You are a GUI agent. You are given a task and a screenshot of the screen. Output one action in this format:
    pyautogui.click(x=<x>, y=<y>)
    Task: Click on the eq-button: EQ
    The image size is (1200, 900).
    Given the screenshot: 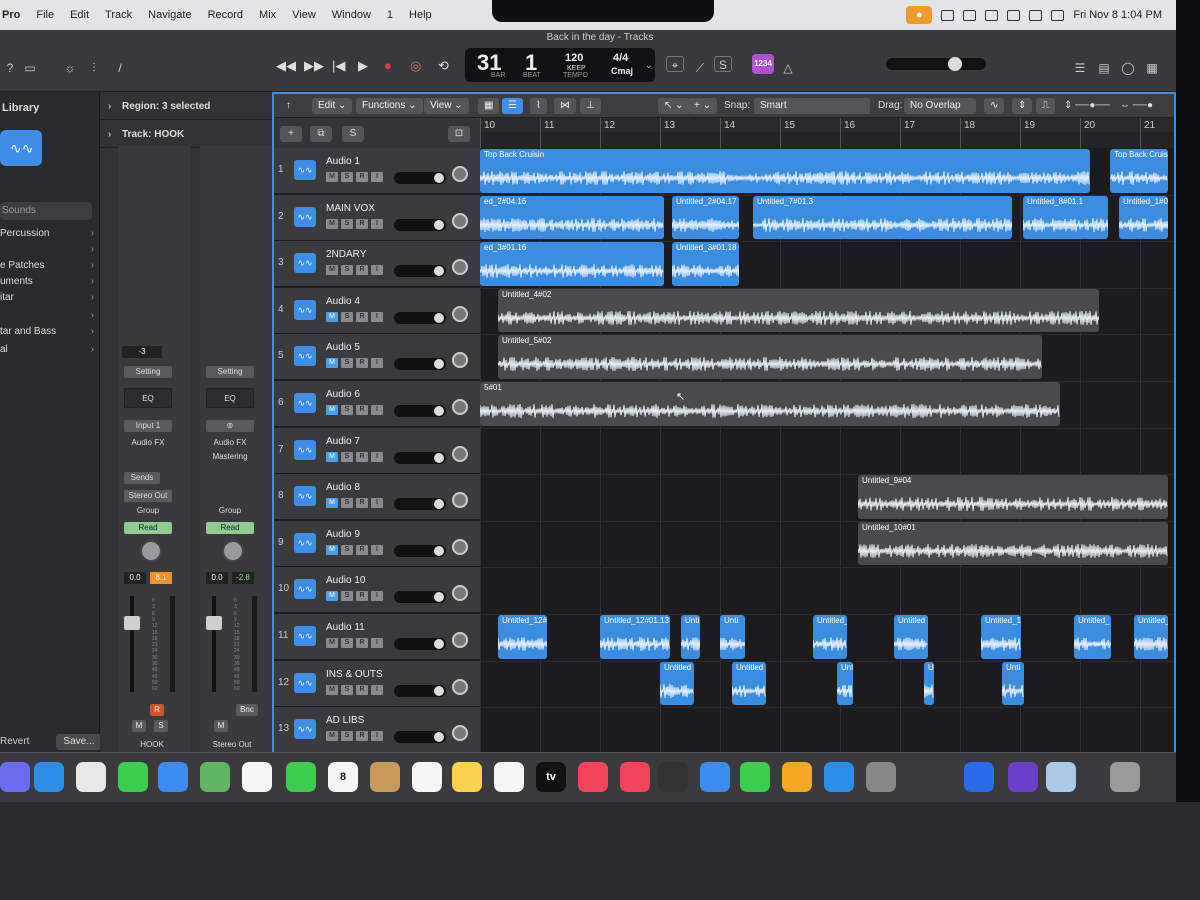 What is the action you would take?
    pyautogui.click(x=148, y=398)
    